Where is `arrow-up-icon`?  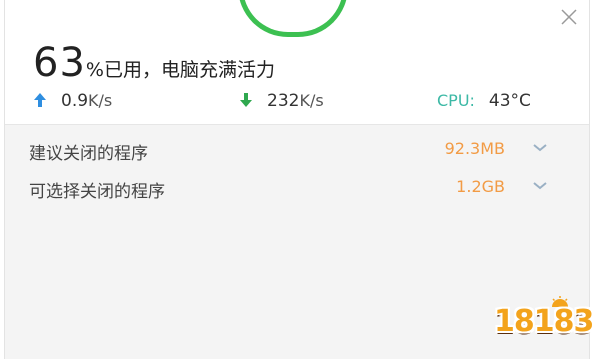 arrow-up-icon is located at coordinates (40, 100).